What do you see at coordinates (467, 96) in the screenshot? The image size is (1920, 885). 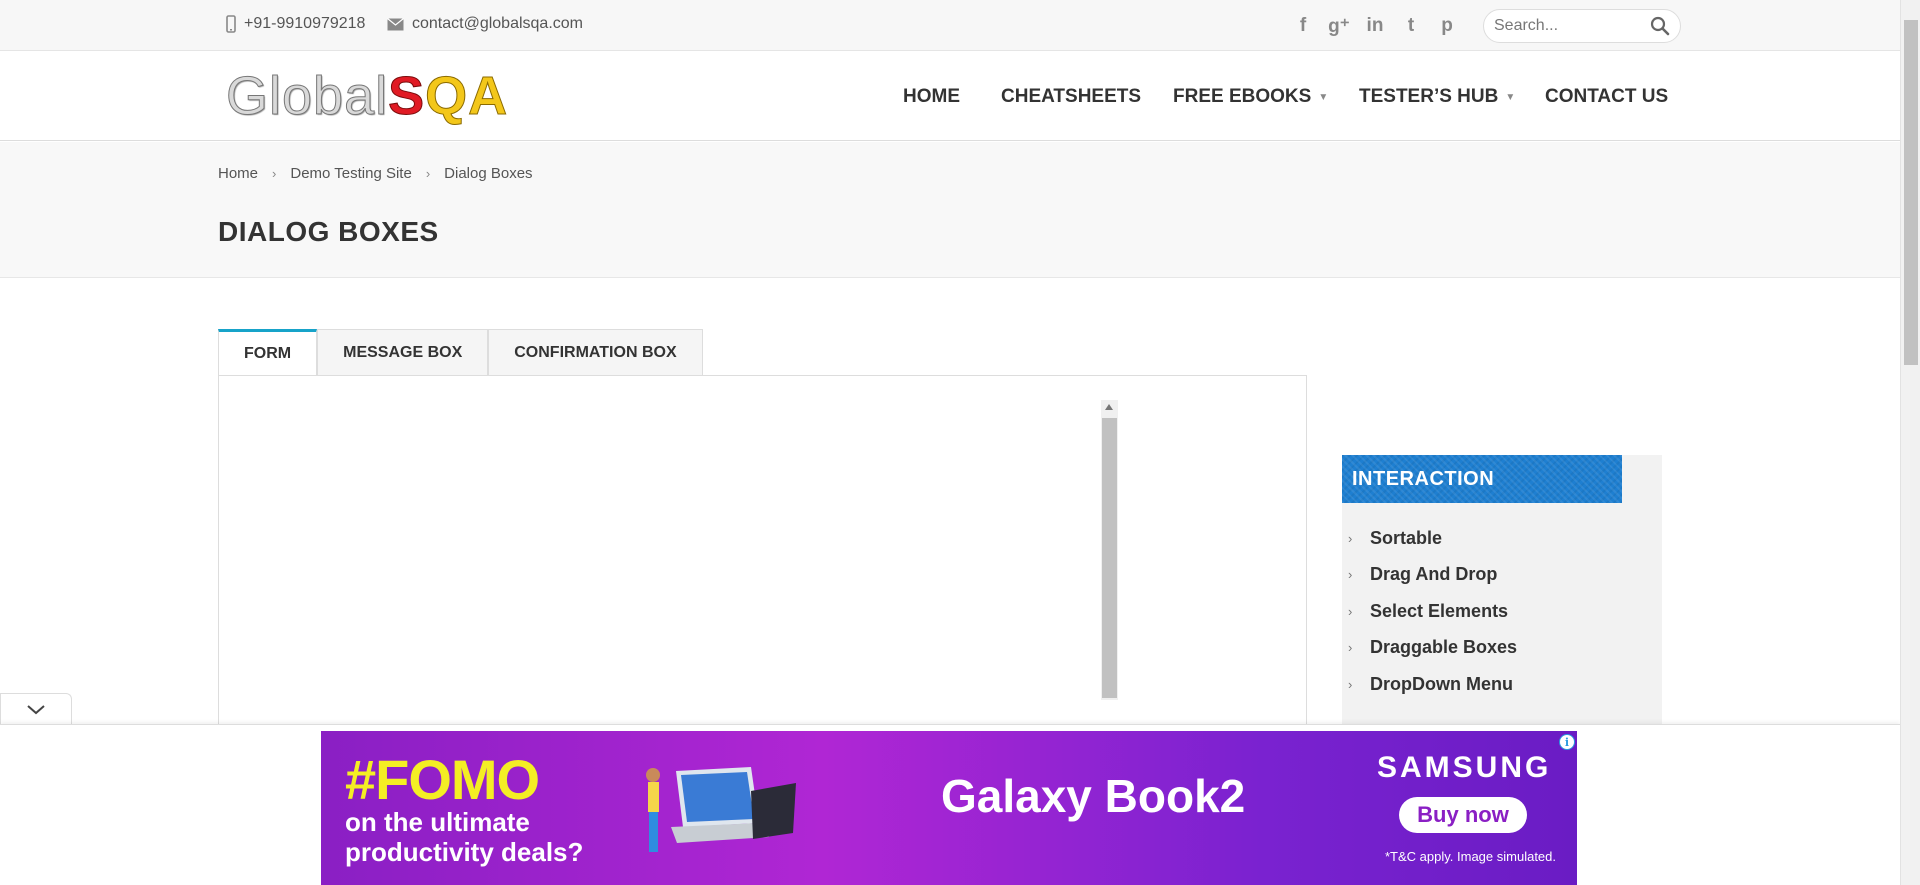 I see `logo-part-qa: QA` at bounding box center [467, 96].